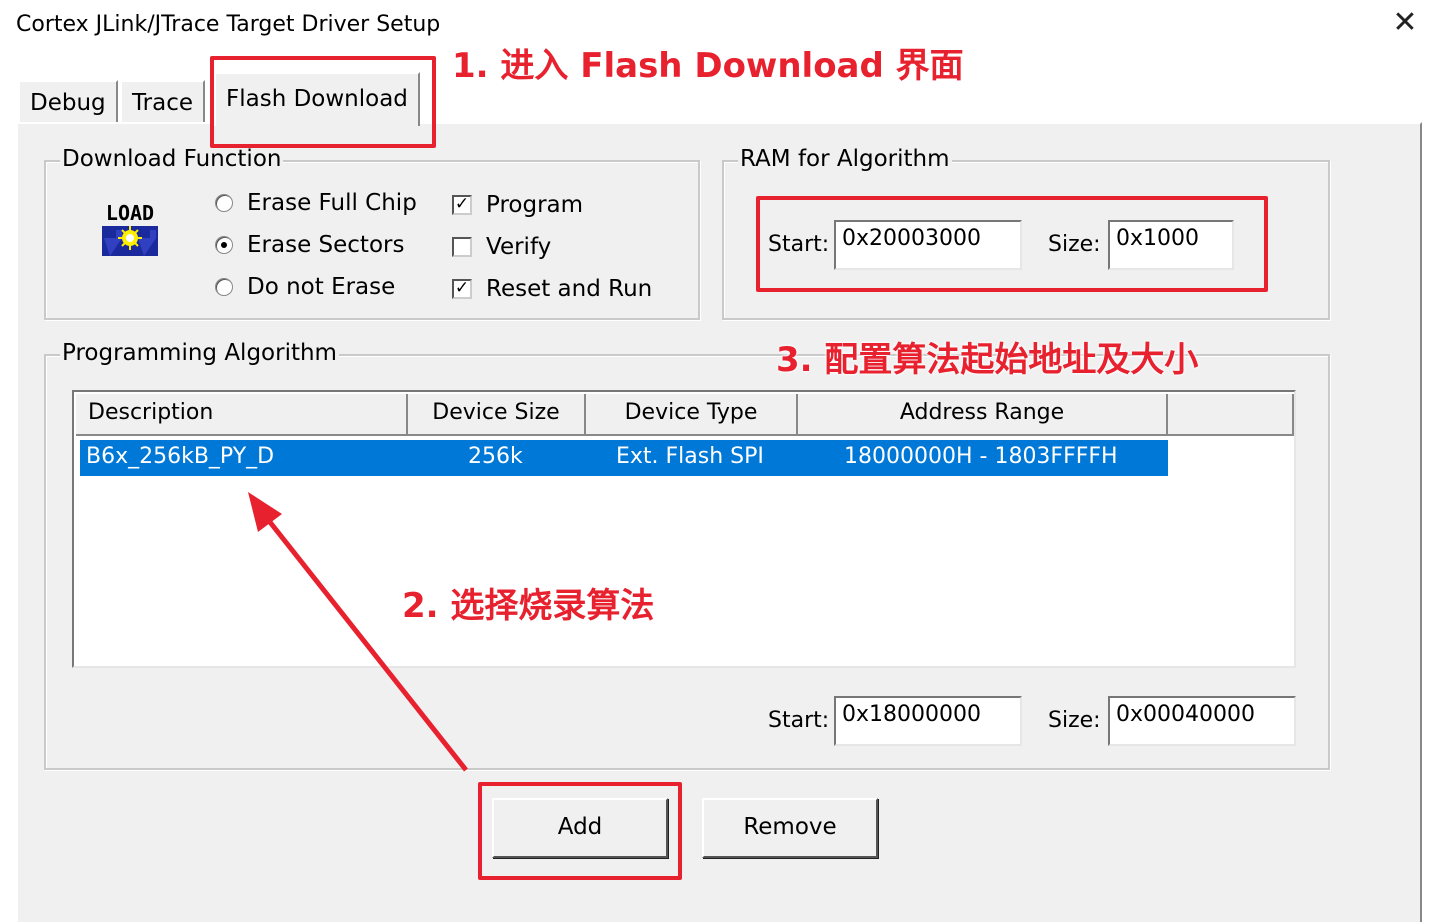 The width and height of the screenshot is (1438, 922). I want to click on annotation-step2: 2. 选择烧录算法, so click(528, 606).